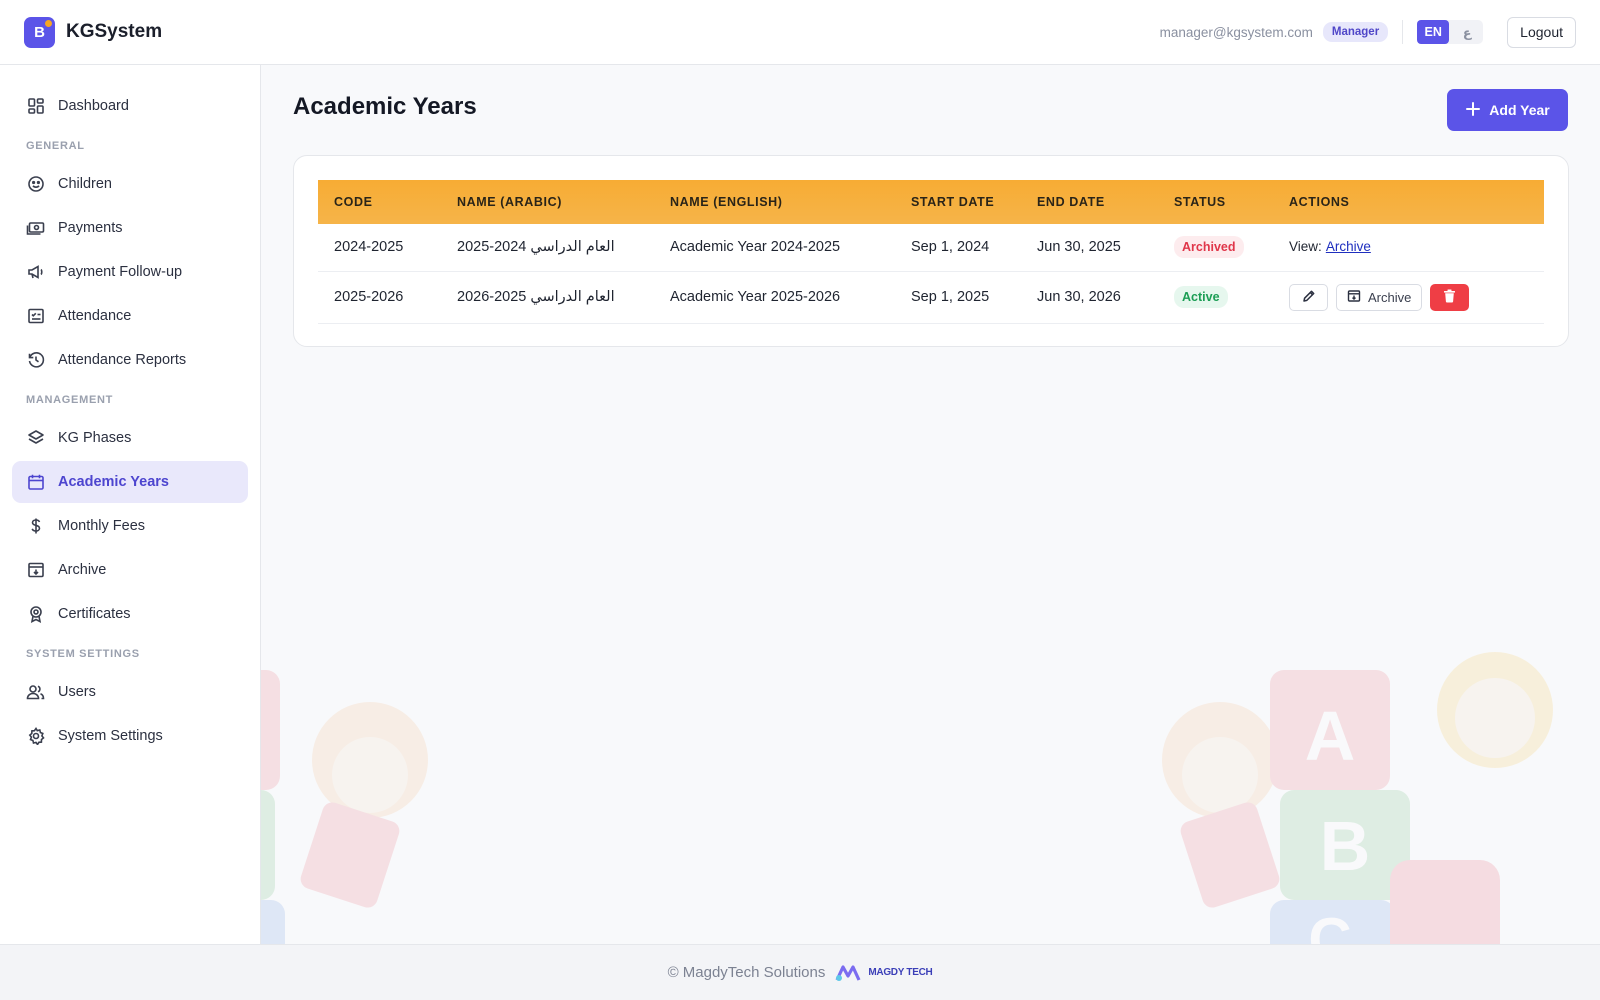 The height and width of the screenshot is (1000, 1600). I want to click on column-header-end-date: END DATE, so click(1089, 202).